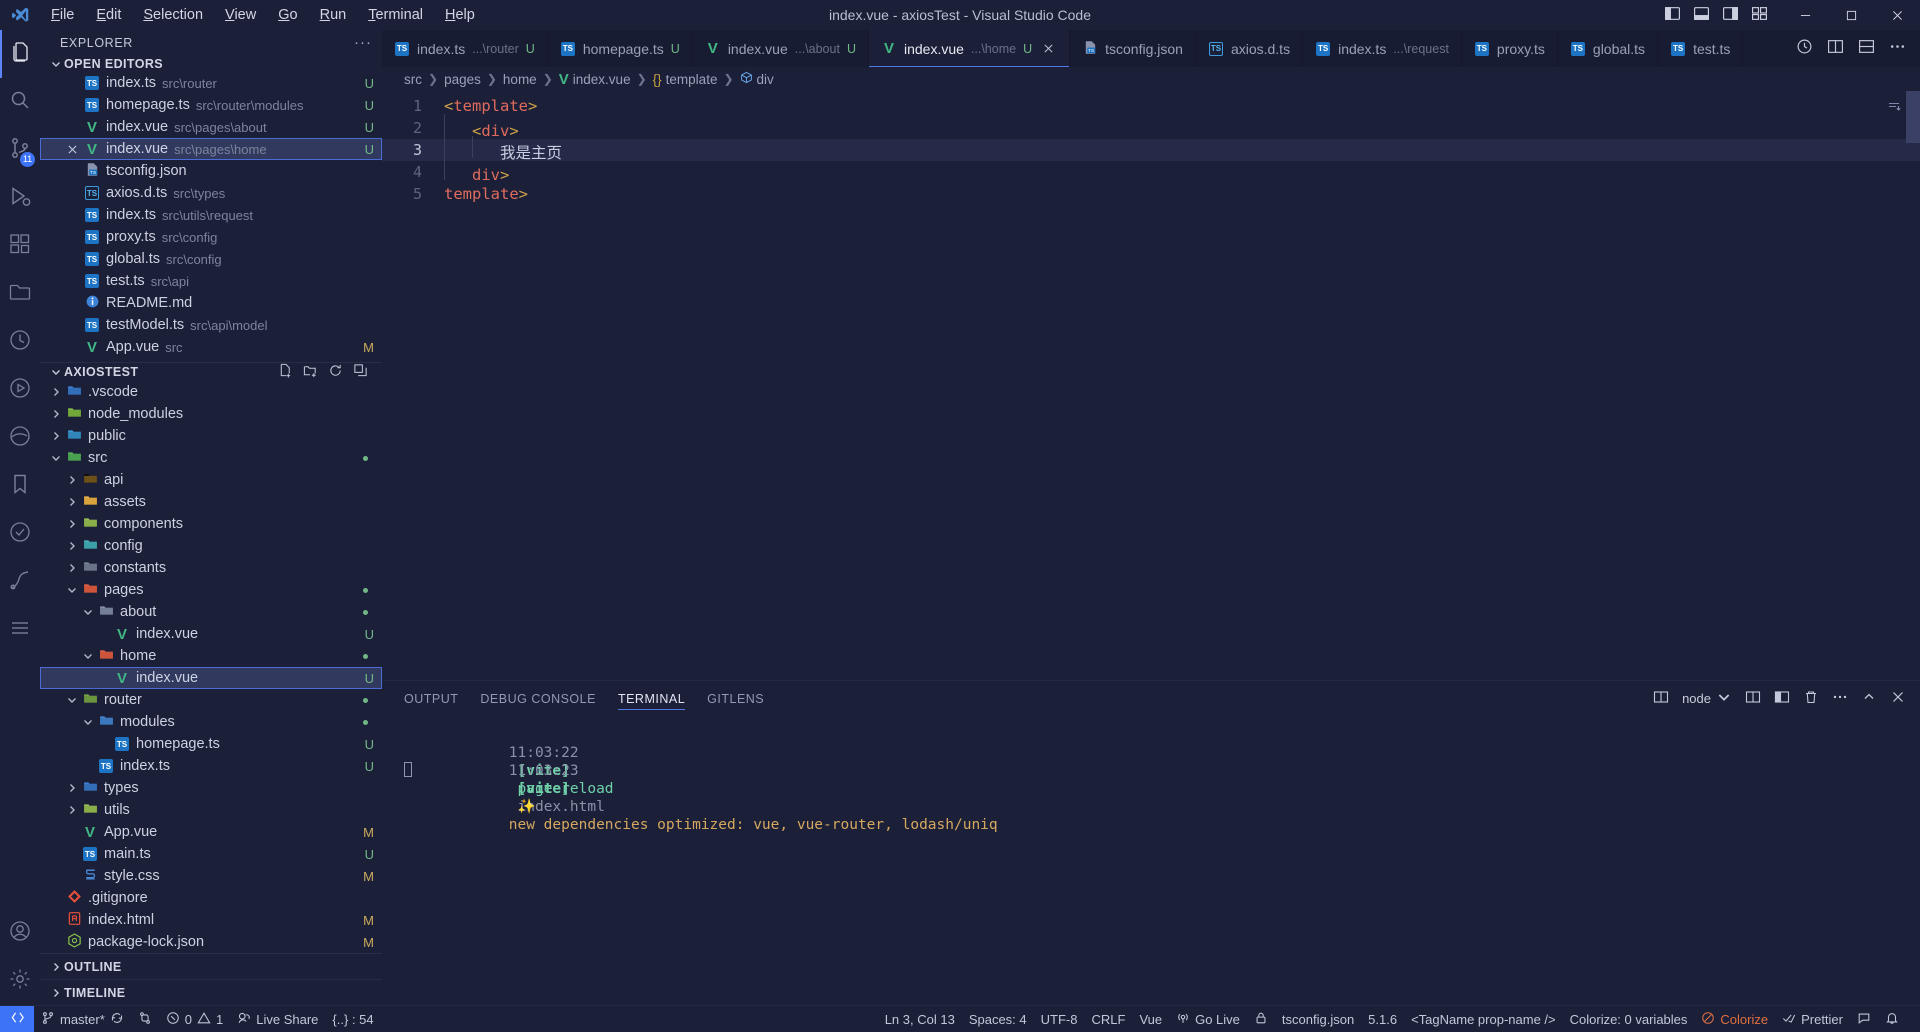  I want to click on open-editor-item: TS index.ts src\utils\request, so click(211, 215).